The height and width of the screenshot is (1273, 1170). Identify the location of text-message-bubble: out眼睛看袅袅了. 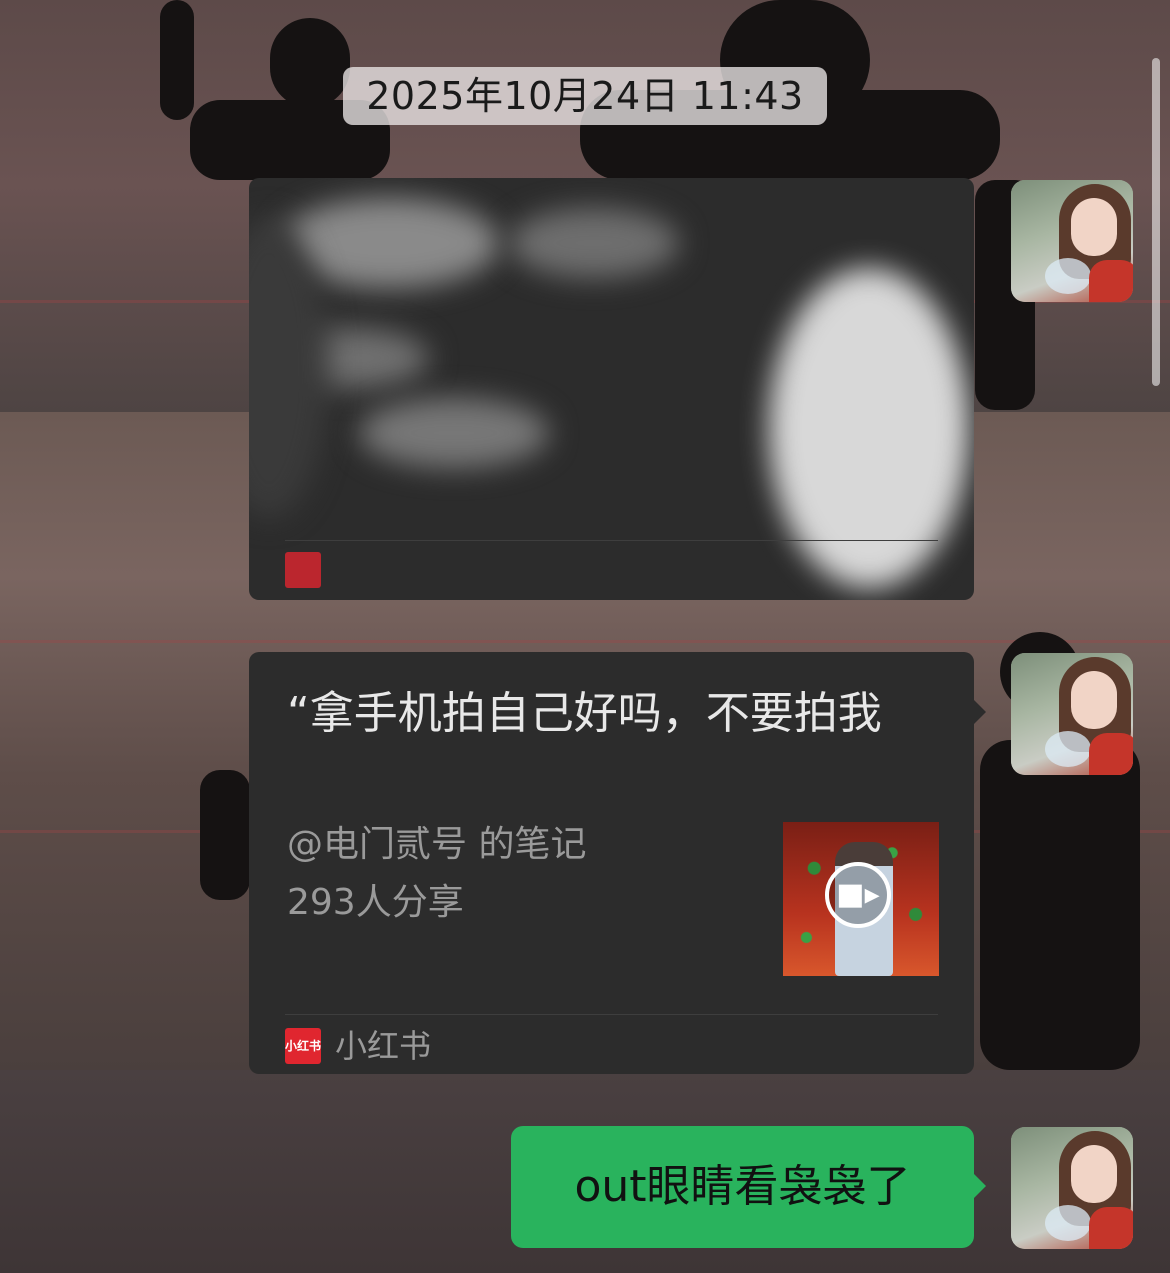
(748, 1187).